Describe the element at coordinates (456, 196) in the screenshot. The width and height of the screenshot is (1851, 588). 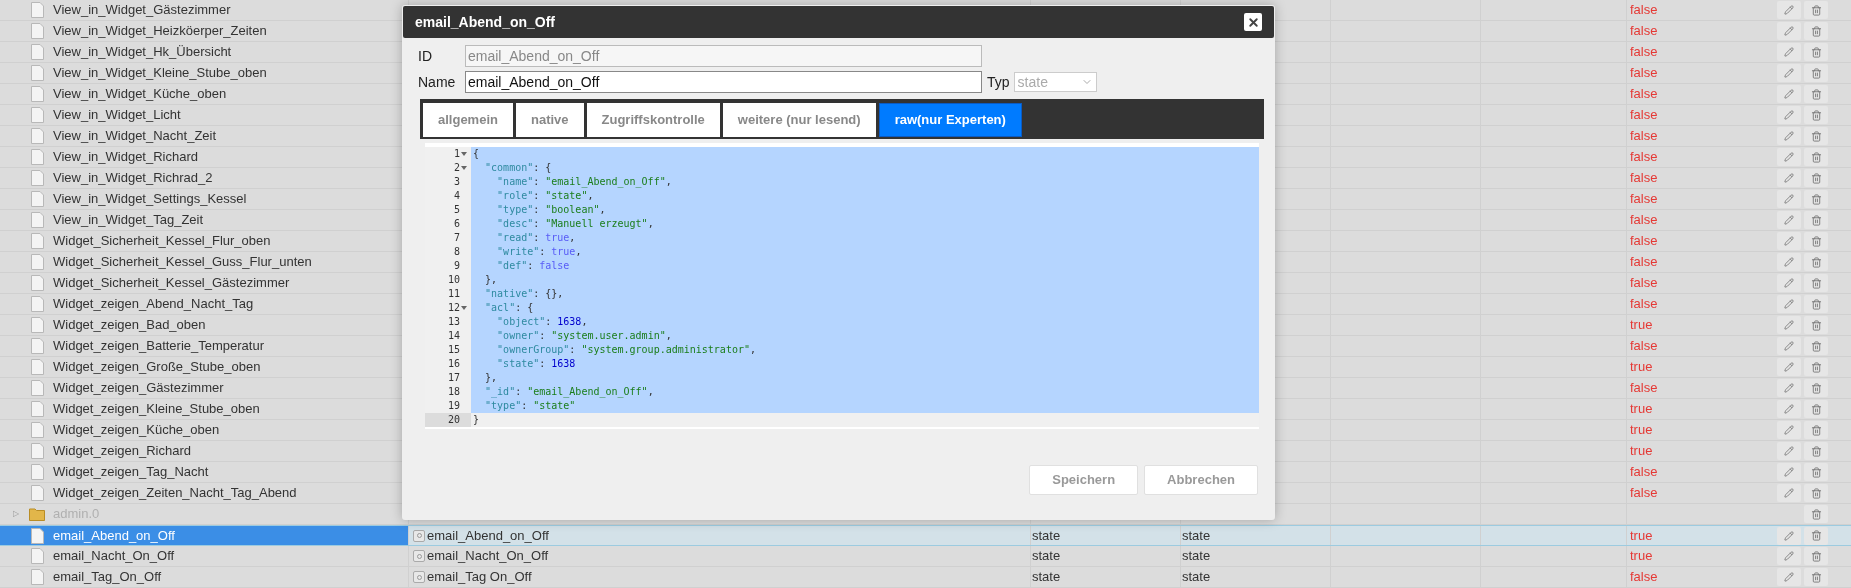
I see `line-number: 4` at that location.